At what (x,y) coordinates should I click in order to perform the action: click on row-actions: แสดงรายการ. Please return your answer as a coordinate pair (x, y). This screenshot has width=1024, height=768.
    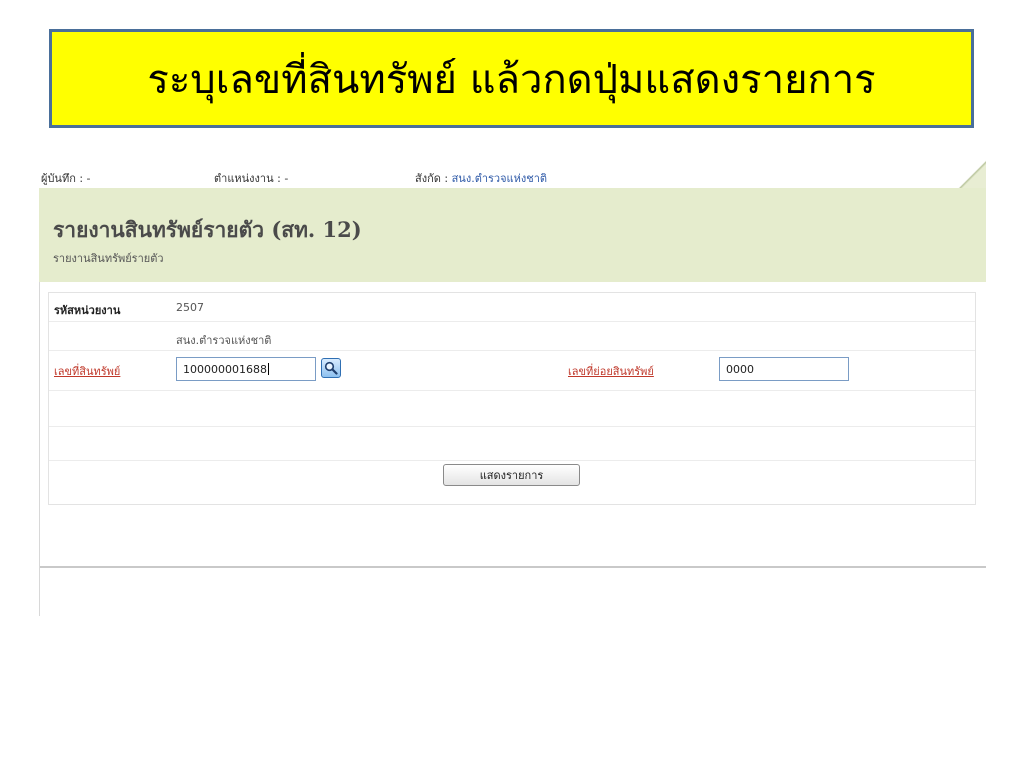
    Looking at the image, I should click on (512, 478).